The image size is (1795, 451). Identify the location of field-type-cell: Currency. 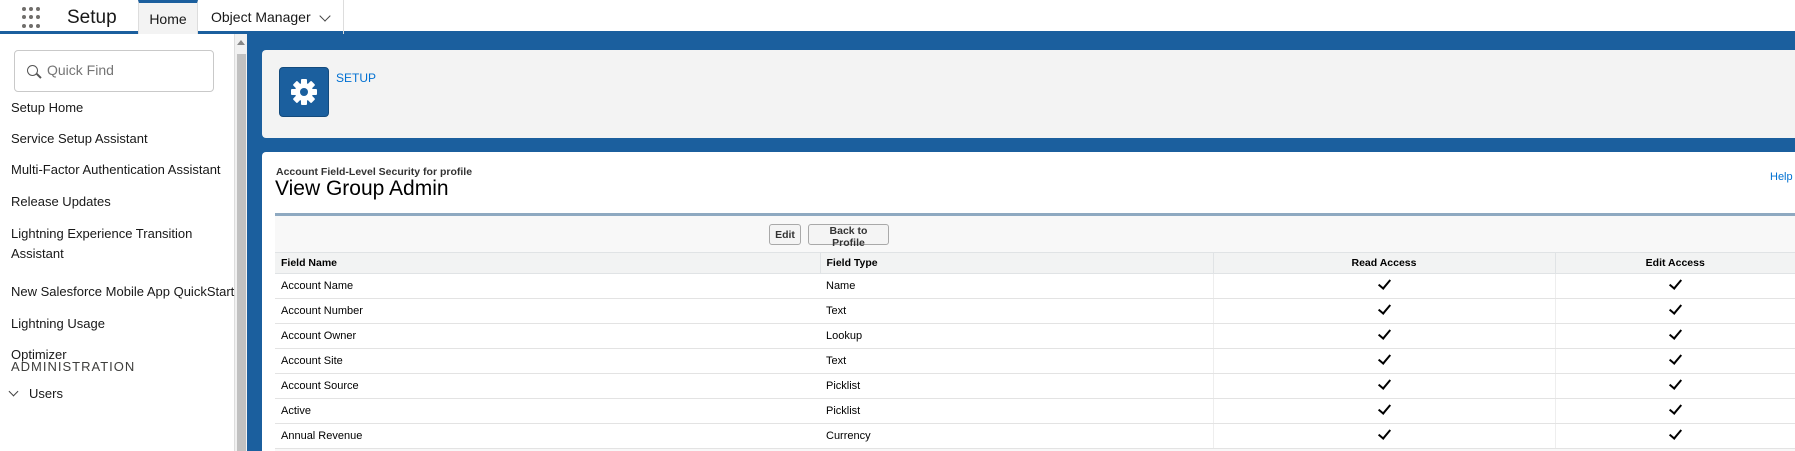
(1016, 436).